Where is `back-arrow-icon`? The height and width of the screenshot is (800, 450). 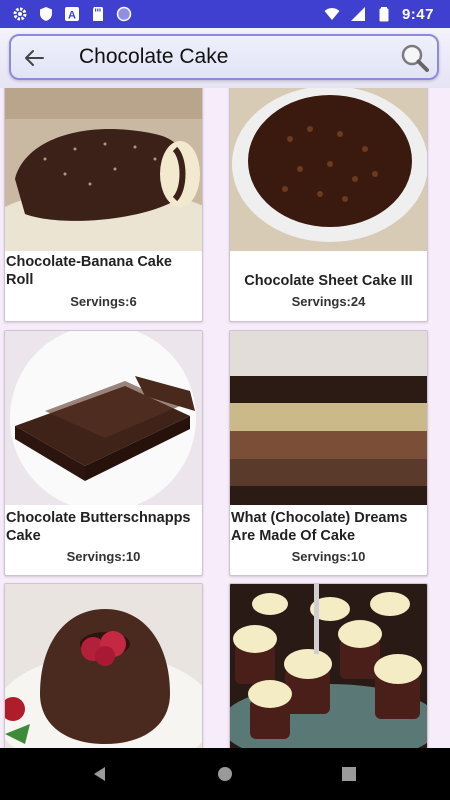 back-arrow-icon is located at coordinates (34, 58).